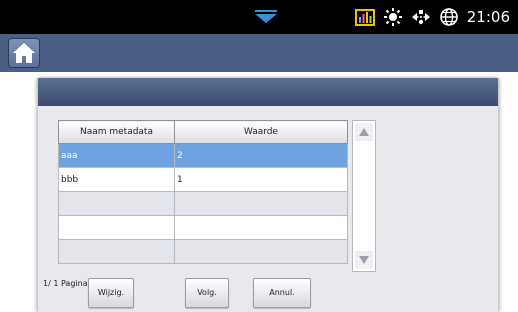 The height and width of the screenshot is (312, 518). I want to click on scroll-up-button, so click(364, 132).